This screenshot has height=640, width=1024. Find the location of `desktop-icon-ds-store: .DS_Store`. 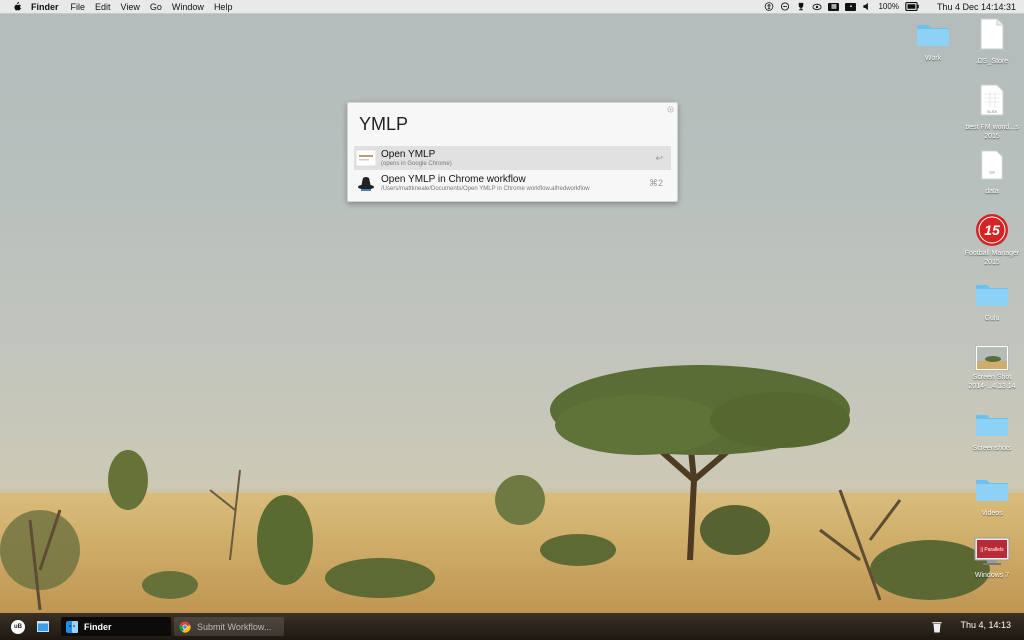

desktop-icon-ds-store: .DS_Store is located at coordinates (992, 42).